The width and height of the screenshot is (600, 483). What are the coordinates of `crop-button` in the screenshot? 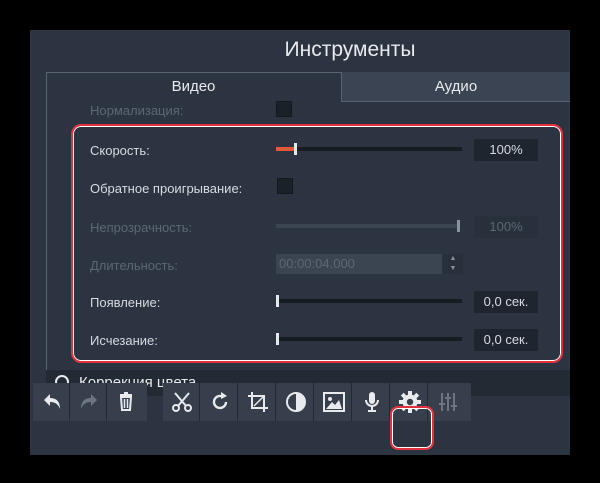 It's located at (257, 402).